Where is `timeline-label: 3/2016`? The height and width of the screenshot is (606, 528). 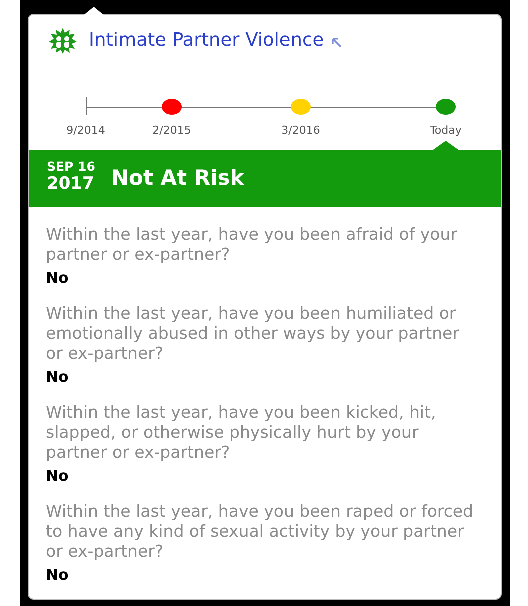 timeline-label: 3/2016 is located at coordinates (301, 131).